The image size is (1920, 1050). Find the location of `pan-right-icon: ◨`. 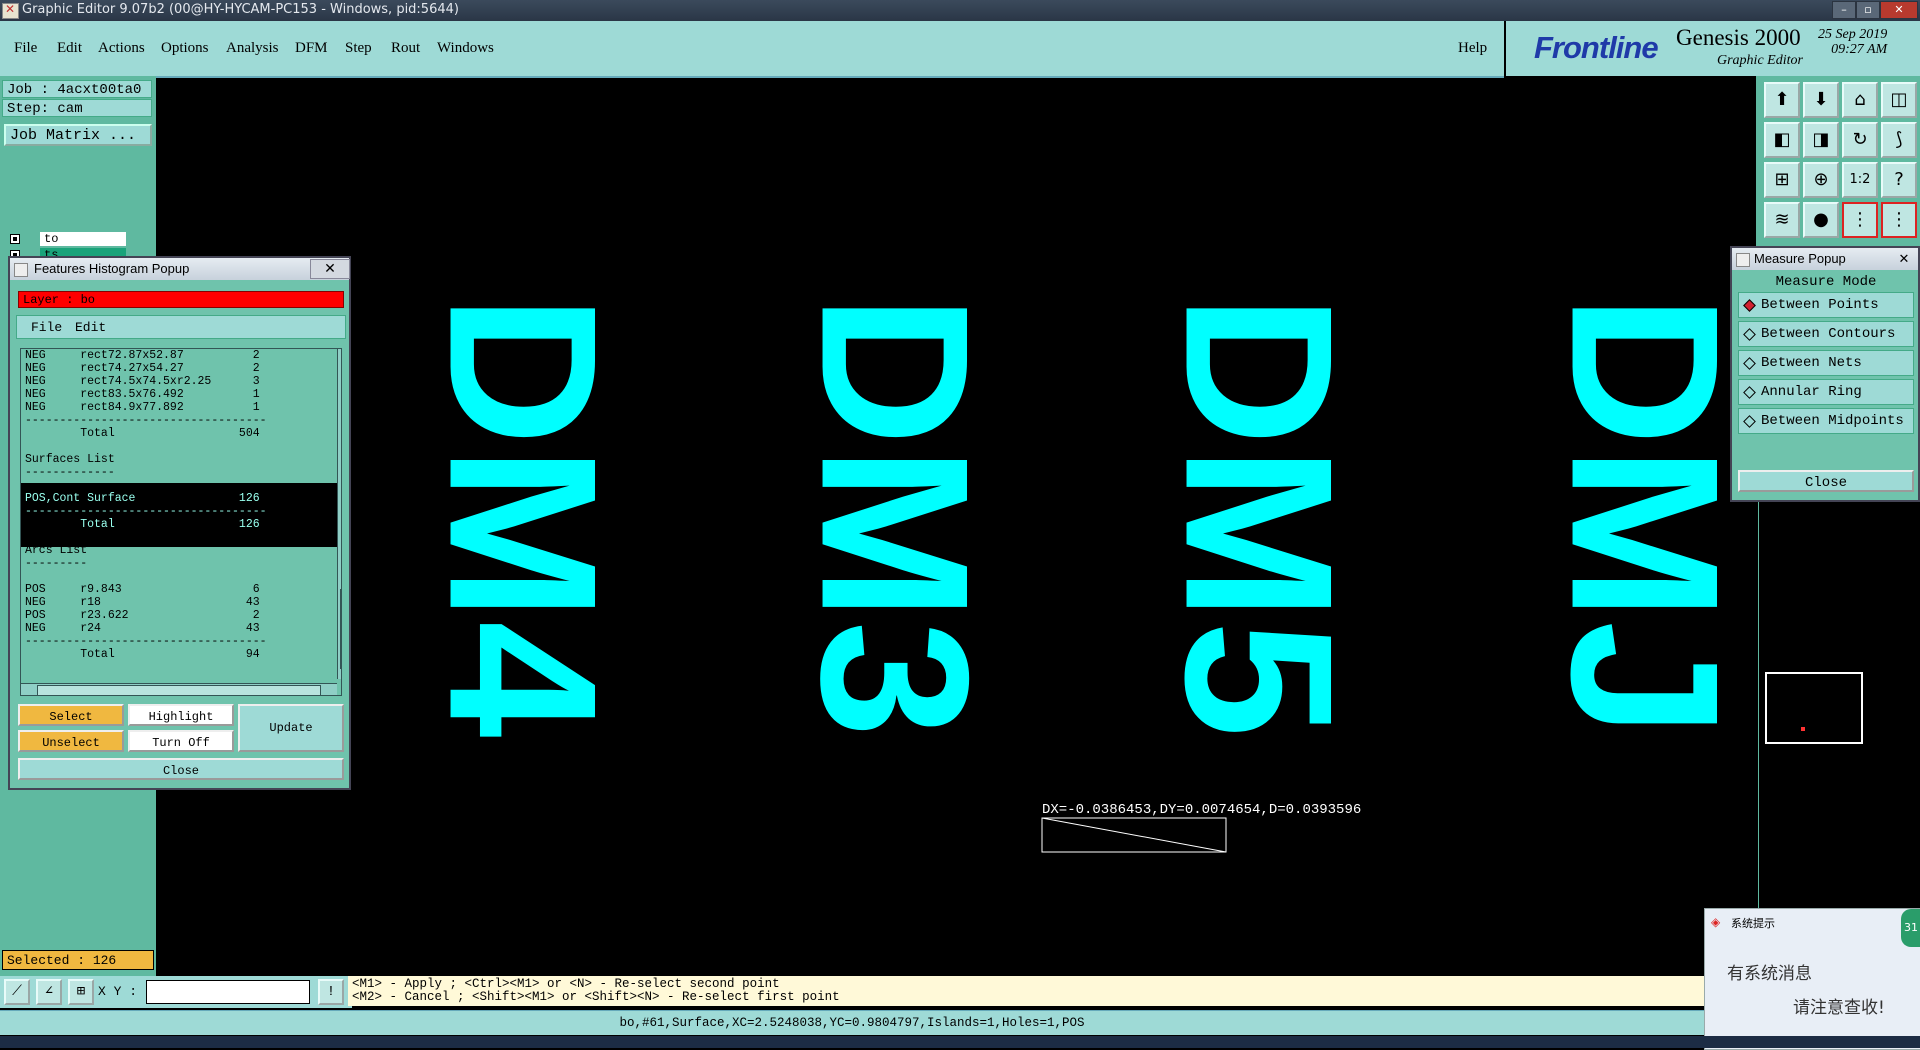

pan-right-icon: ◨ is located at coordinates (1821, 140).